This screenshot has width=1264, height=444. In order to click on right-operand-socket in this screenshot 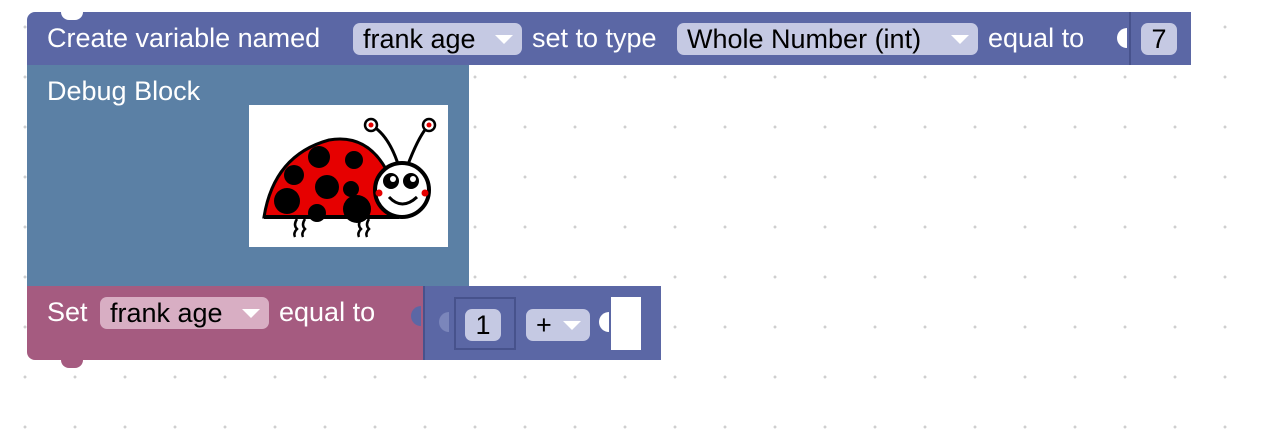, I will do `click(626, 323)`.